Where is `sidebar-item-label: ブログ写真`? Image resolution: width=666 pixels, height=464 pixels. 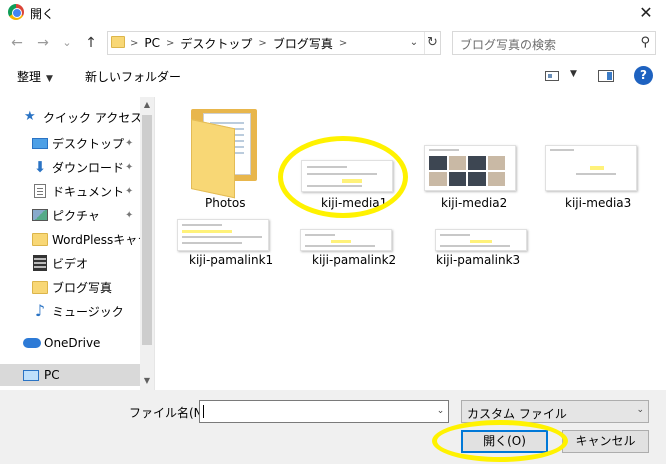
sidebar-item-label: ブログ写真 is located at coordinates (82, 287).